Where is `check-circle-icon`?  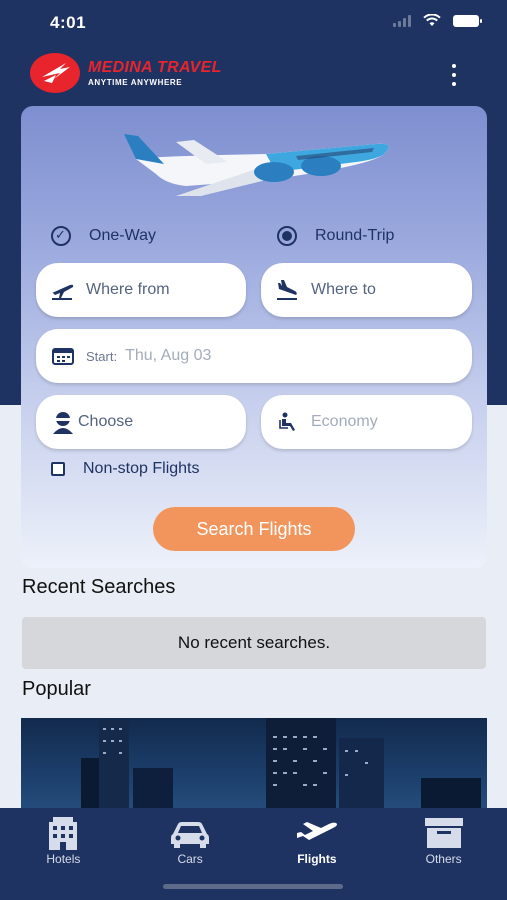
check-circle-icon is located at coordinates (61, 236).